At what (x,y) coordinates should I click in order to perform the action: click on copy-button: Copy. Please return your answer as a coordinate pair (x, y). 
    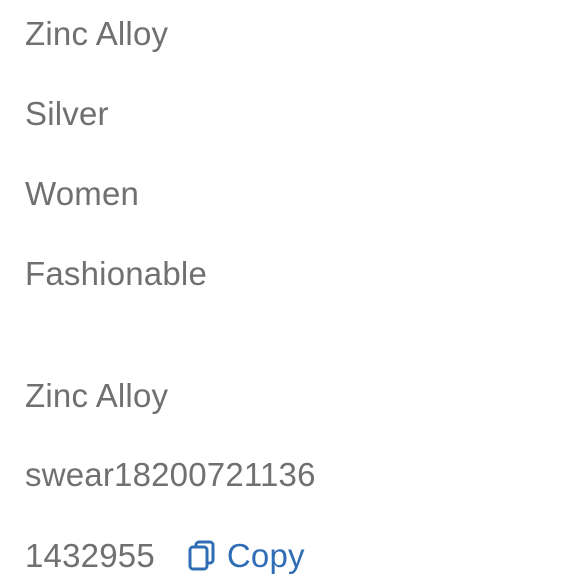
    Looking at the image, I should click on (246, 556).